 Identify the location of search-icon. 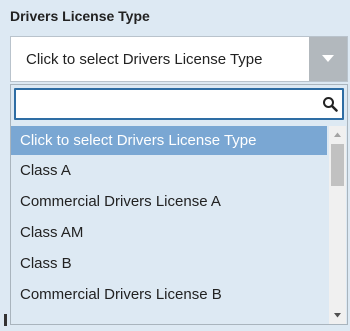
(330, 104).